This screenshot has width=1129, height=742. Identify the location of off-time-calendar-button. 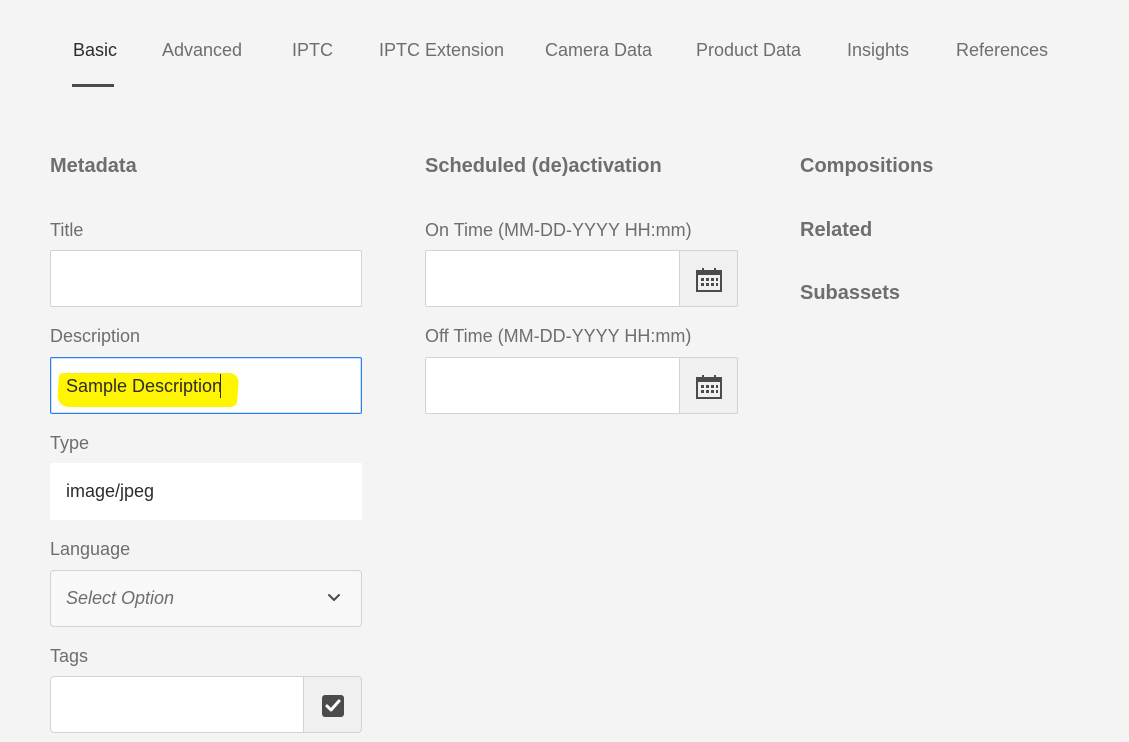
(708, 385).